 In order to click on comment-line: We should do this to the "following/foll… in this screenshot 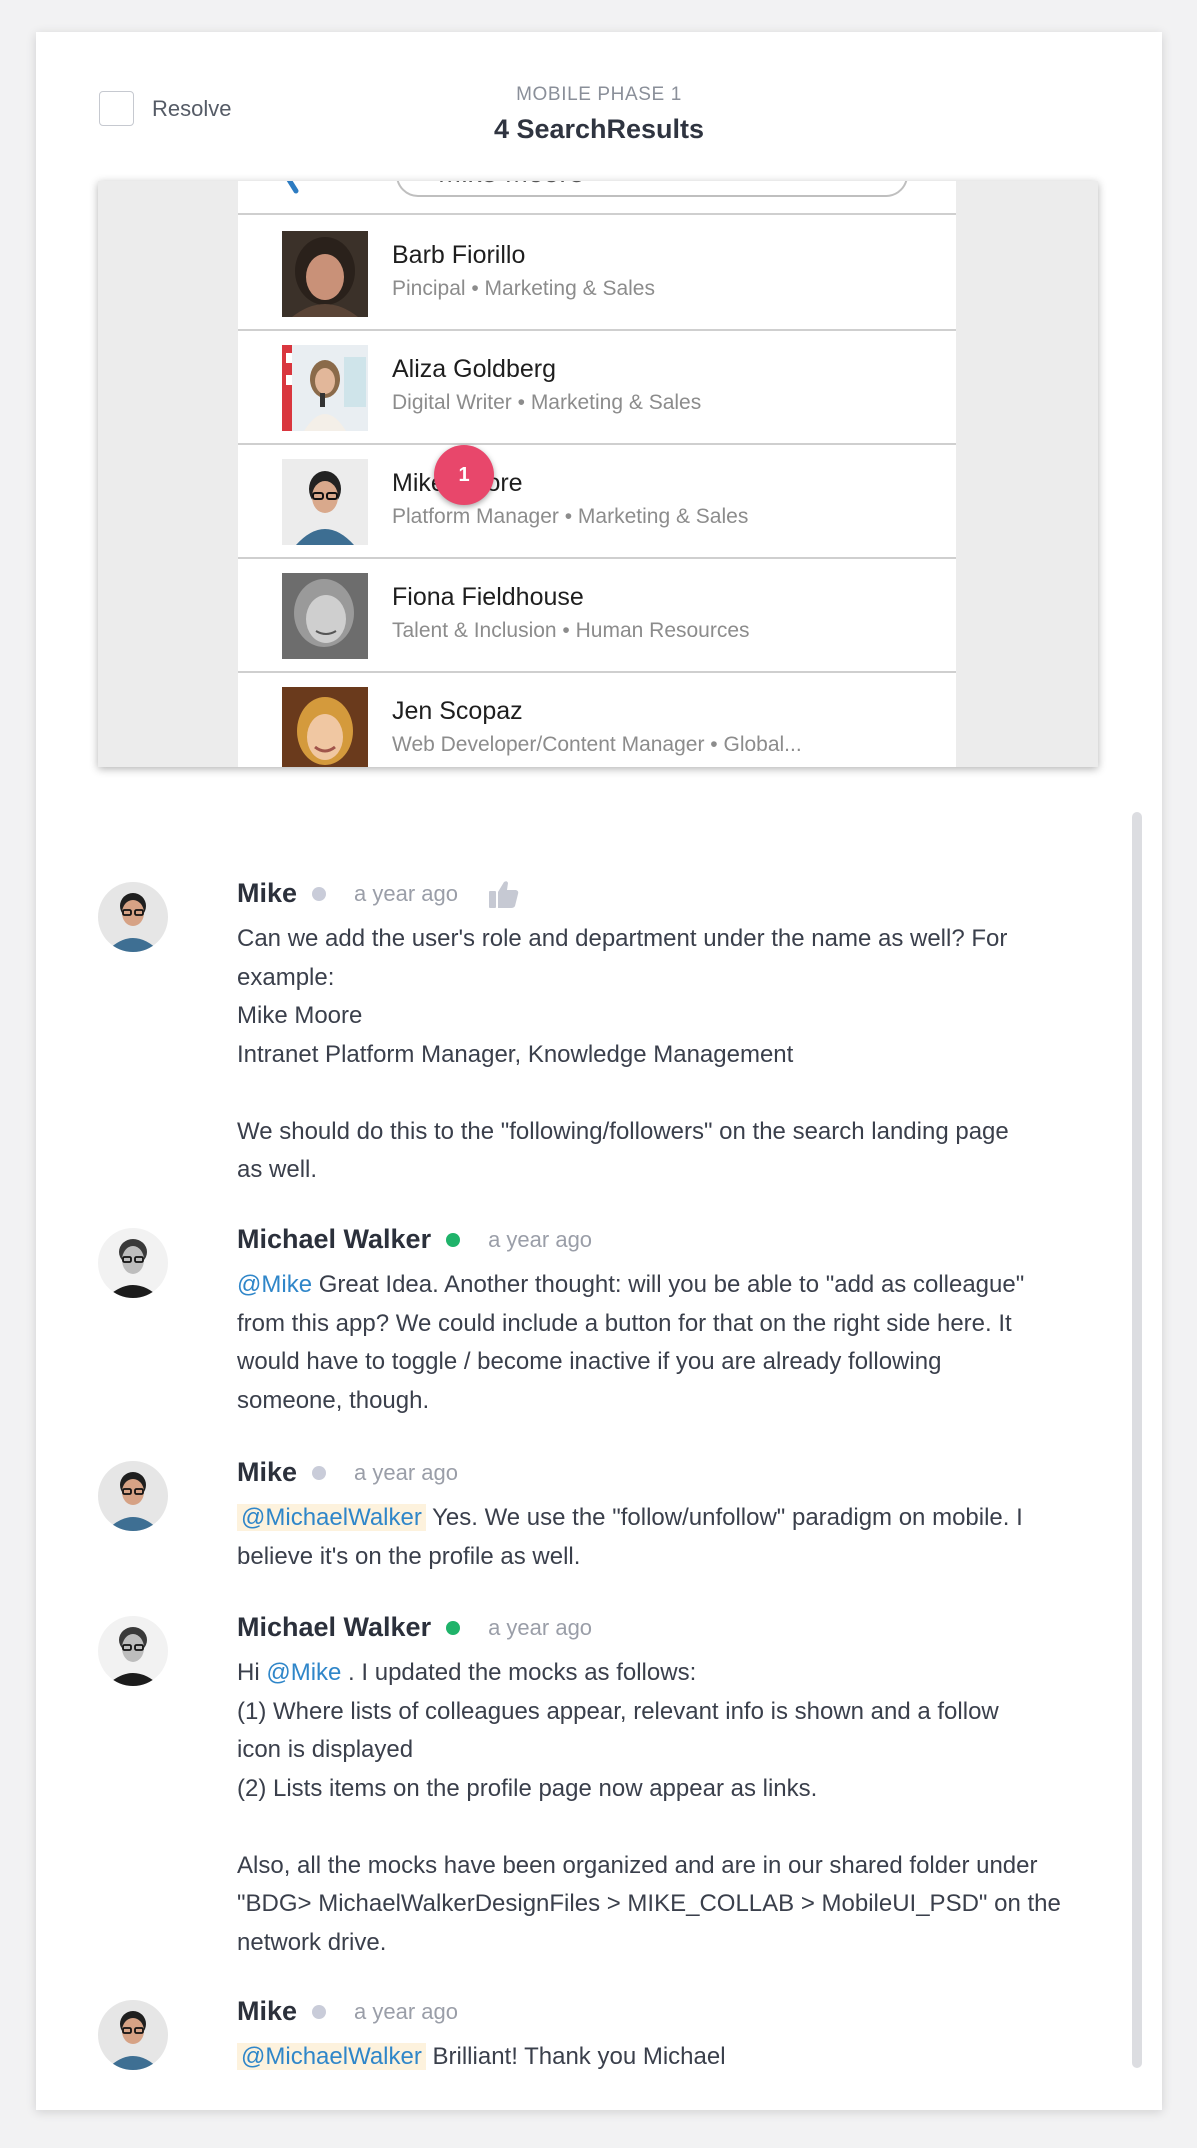, I will do `click(623, 1131)`.